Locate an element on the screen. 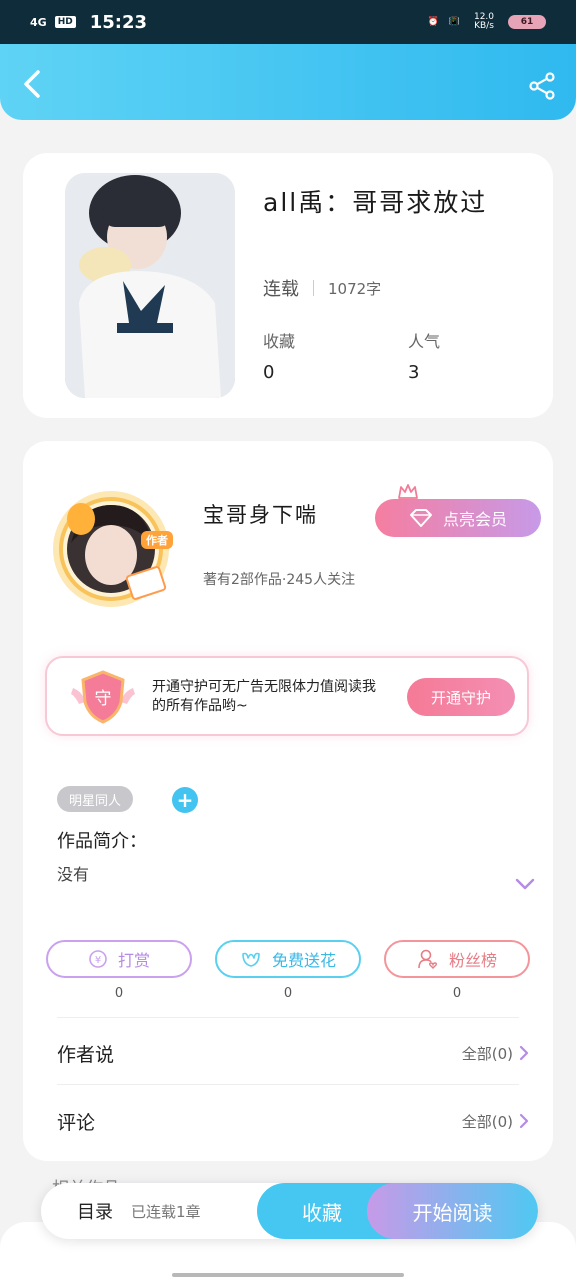 The height and width of the screenshot is (1280, 576). book-cover is located at coordinates (150, 285).